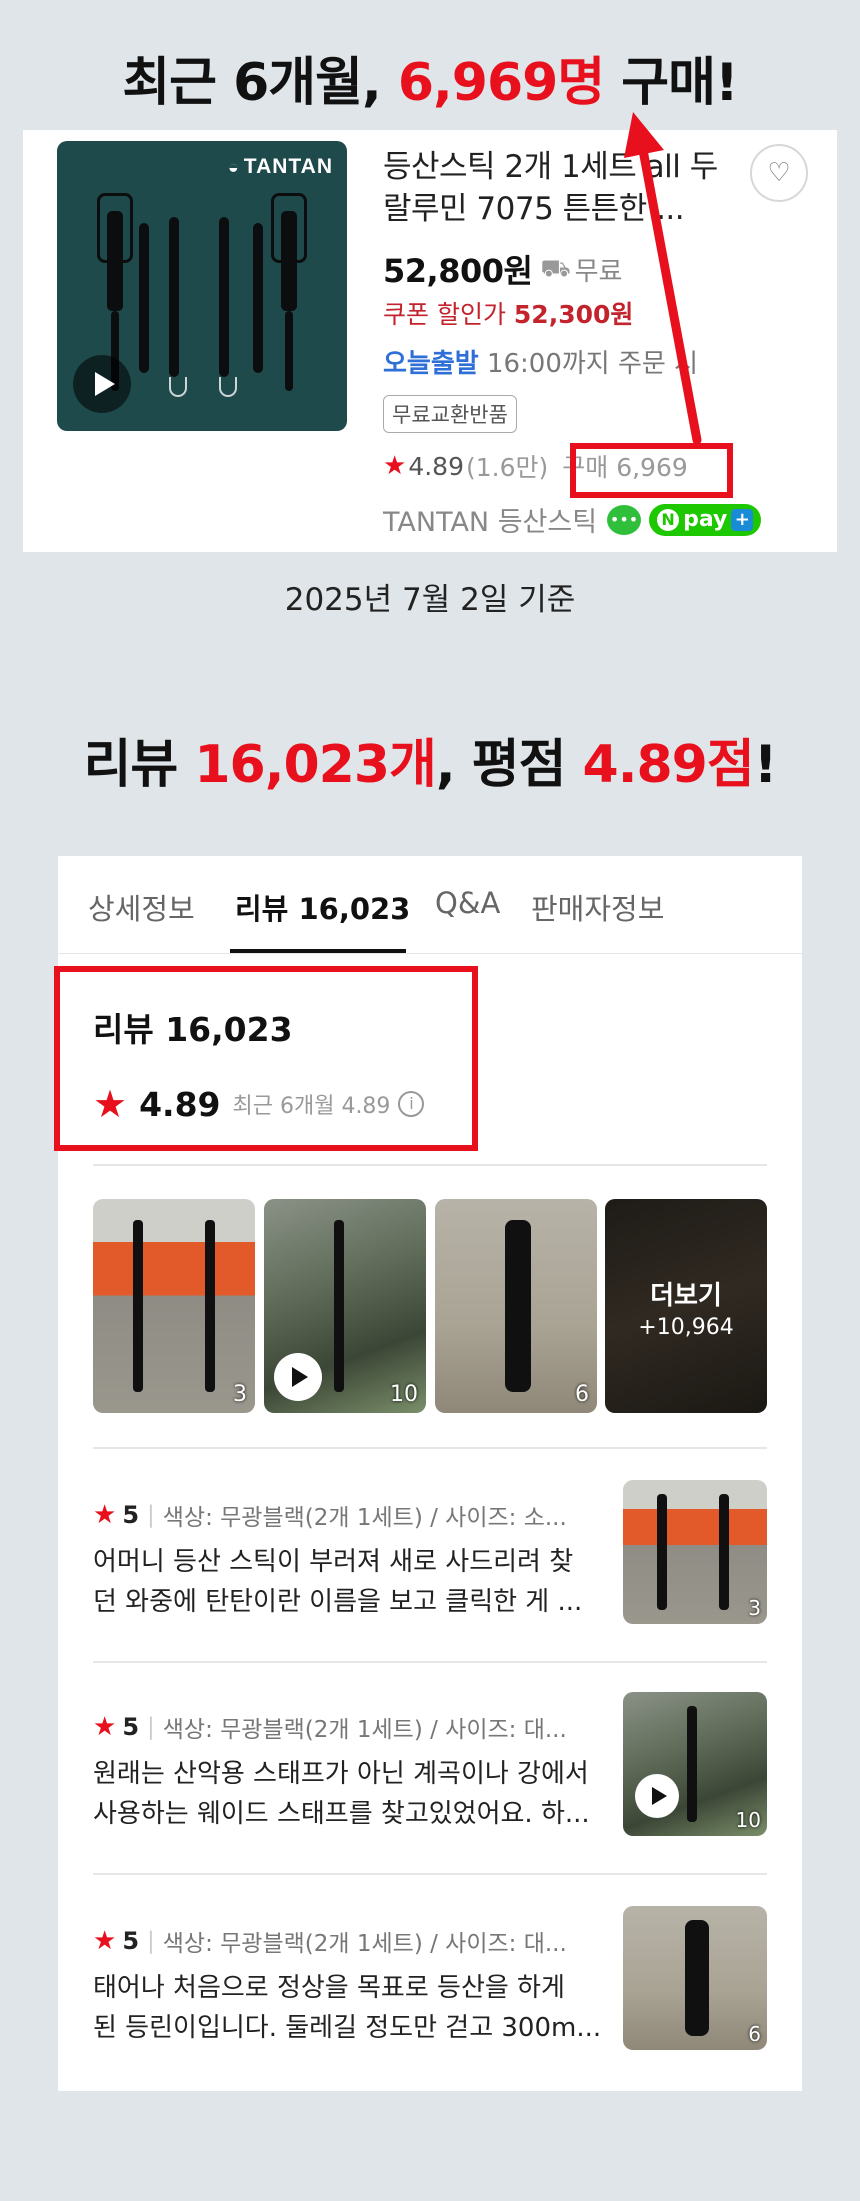 The height and width of the screenshot is (2201, 860). What do you see at coordinates (779, 173) in the screenshot?
I see `wishlist-heart-icon: ♡` at bounding box center [779, 173].